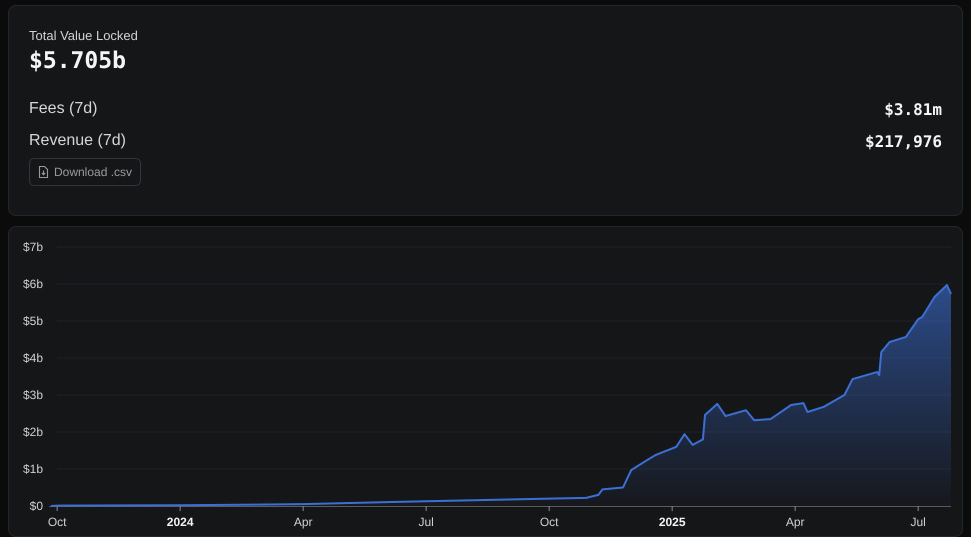  Describe the element at coordinates (32, 321) in the screenshot. I see `y-axis-label: $5b` at that location.